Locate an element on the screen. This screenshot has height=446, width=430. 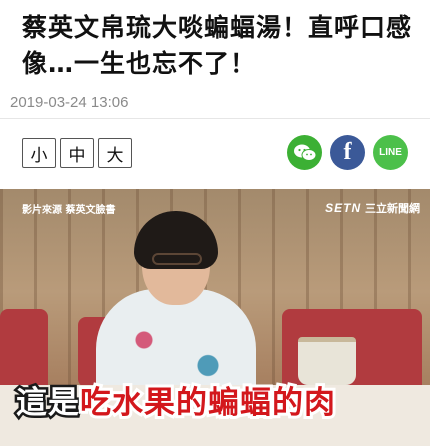
video-subtitle: 這是吃水果的蝙蝠的肉 is located at coordinates (176, 400).